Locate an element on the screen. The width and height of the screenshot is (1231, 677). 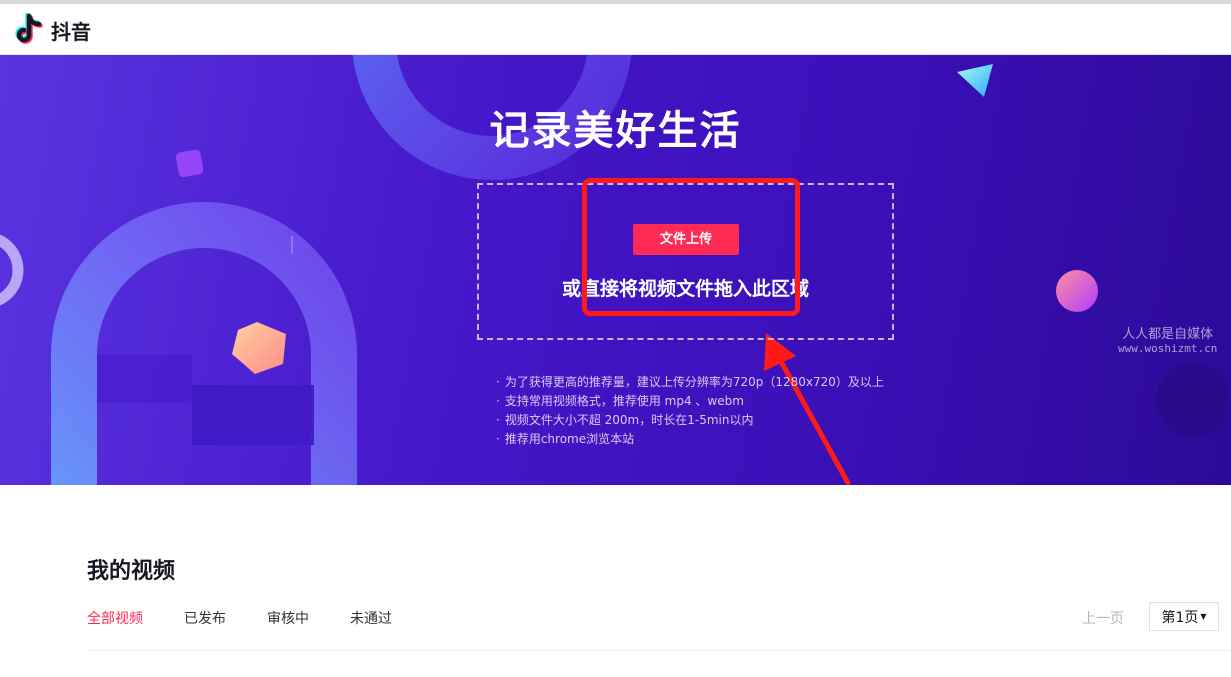
tab-under-review: 审核中 is located at coordinates (288, 618).